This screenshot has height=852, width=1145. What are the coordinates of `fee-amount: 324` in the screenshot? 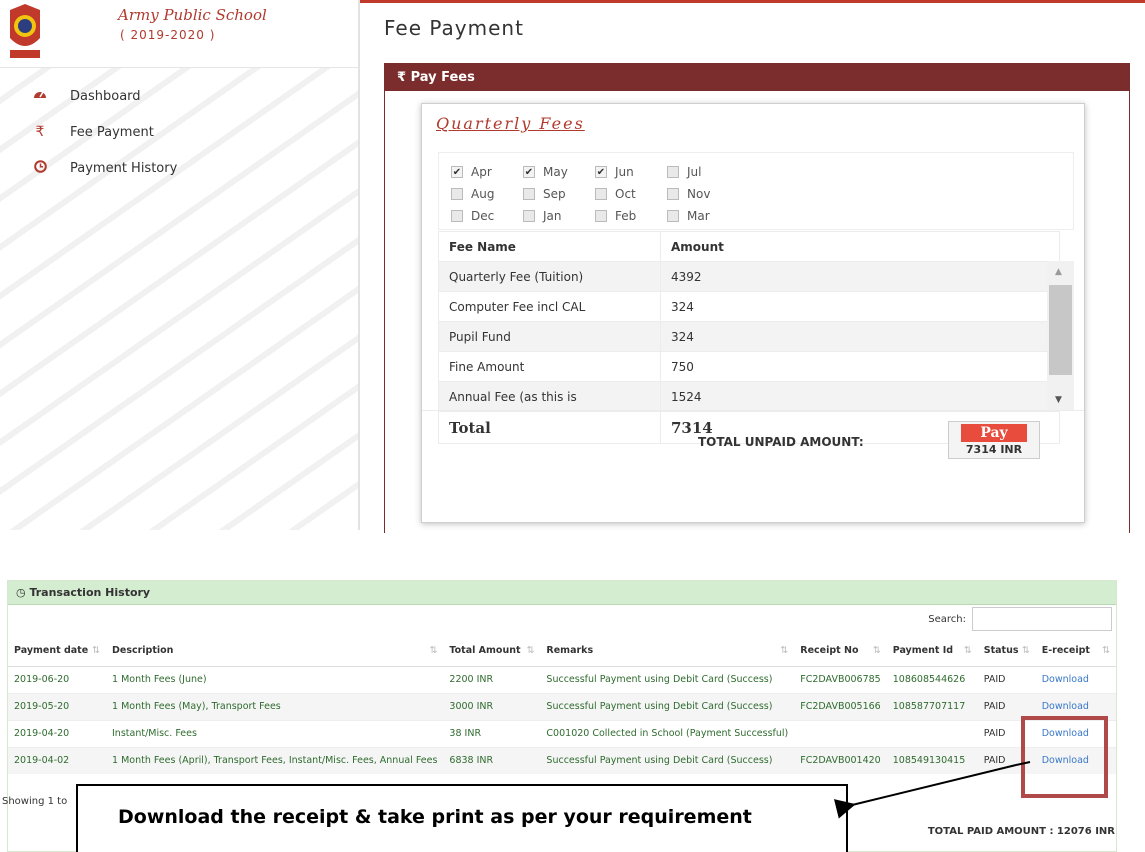 It's located at (860, 306).